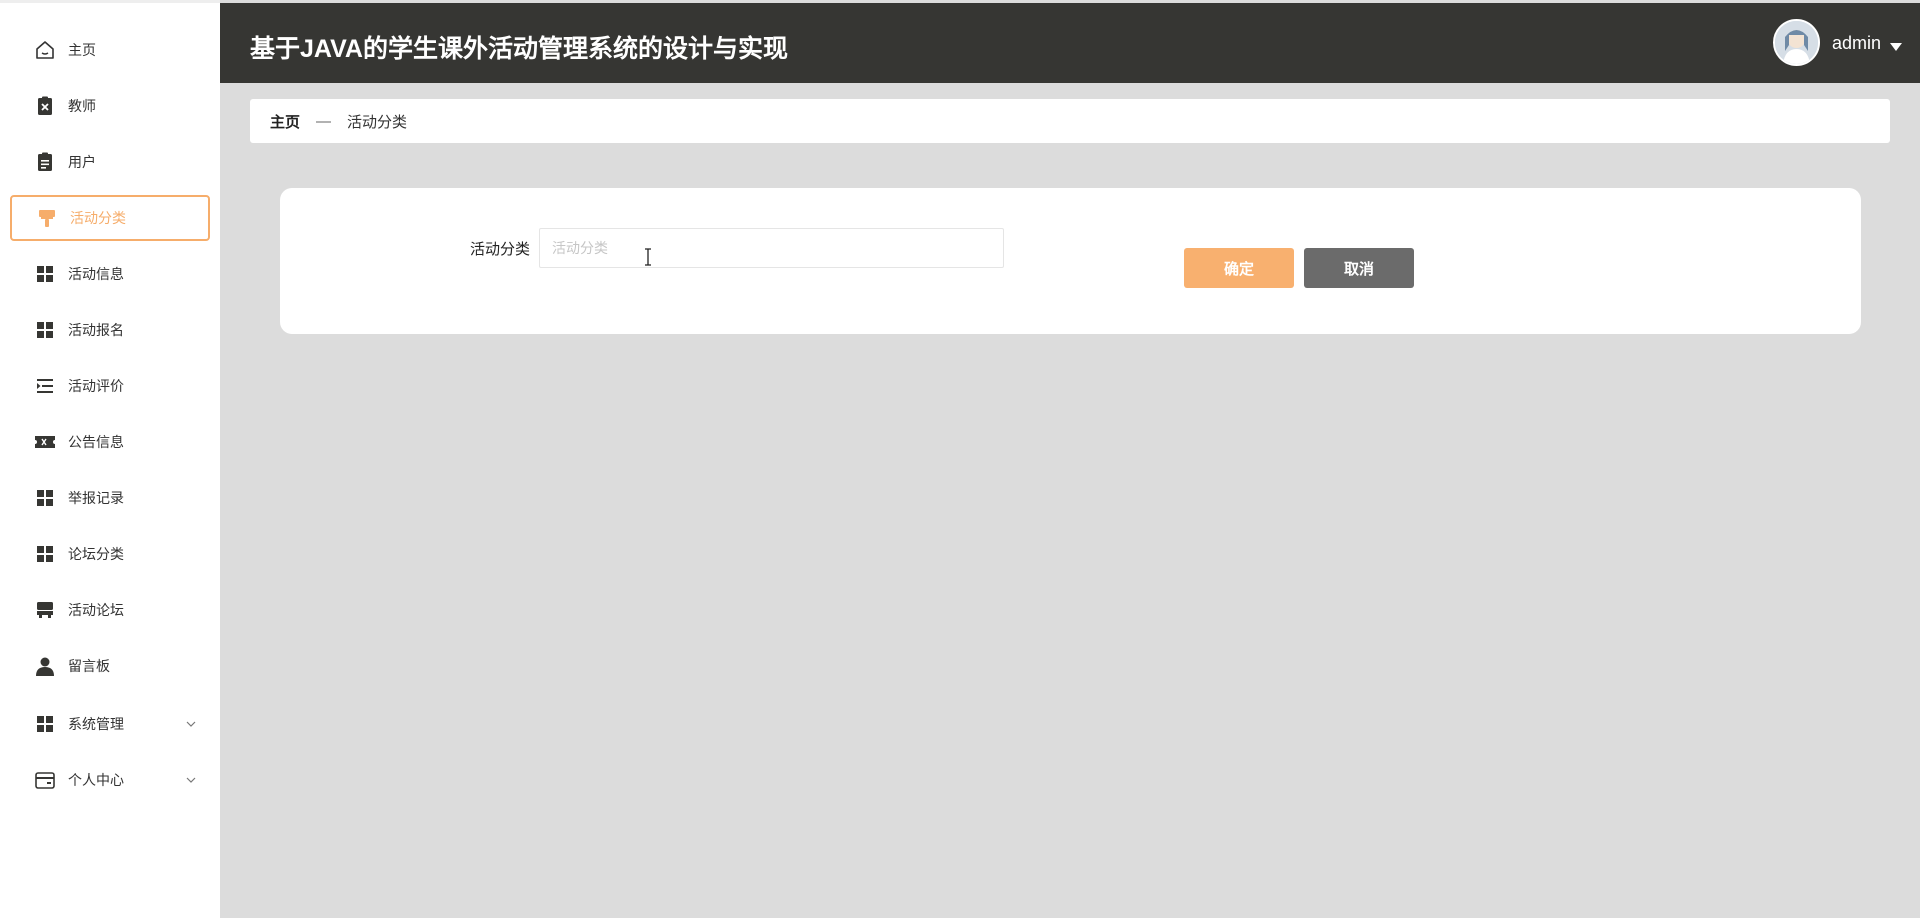 The image size is (1920, 918). I want to click on activity-category-input, so click(771, 248).